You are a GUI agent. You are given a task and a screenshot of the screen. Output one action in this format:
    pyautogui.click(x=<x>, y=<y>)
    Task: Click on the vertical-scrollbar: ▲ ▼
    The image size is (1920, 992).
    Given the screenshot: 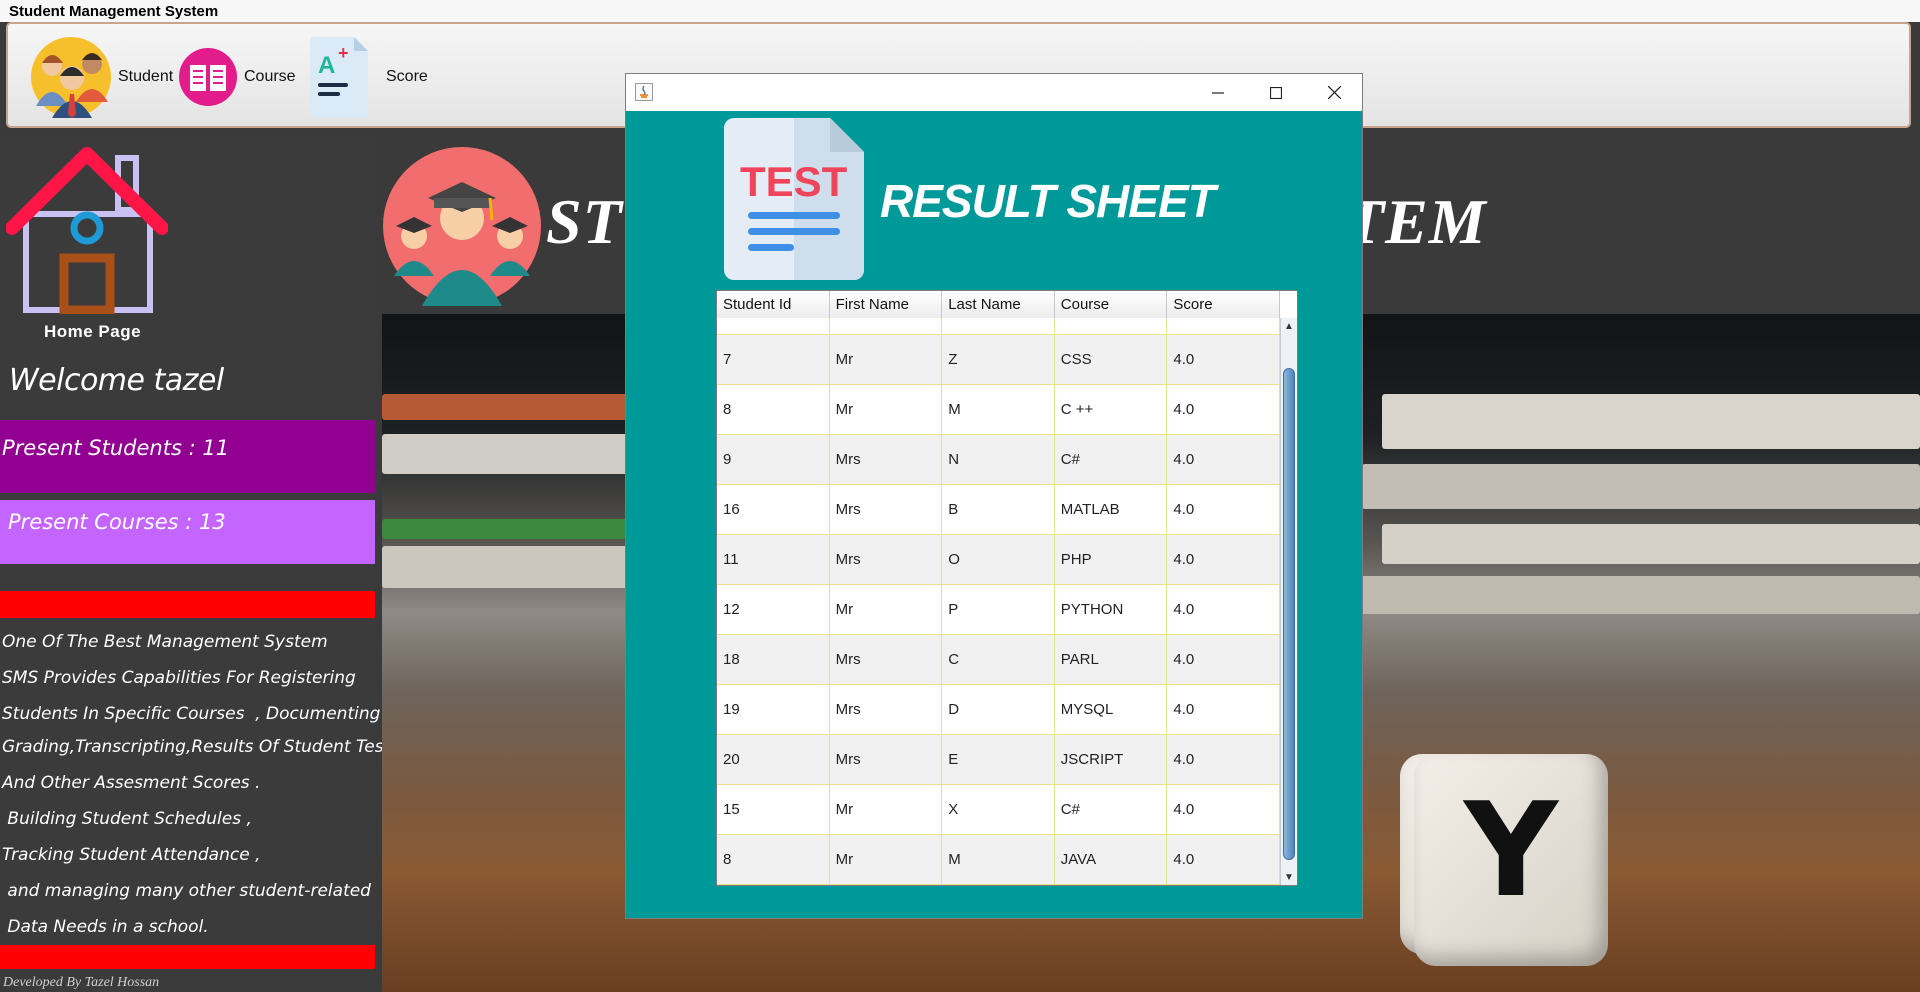 What is the action you would take?
    pyautogui.click(x=1288, y=601)
    